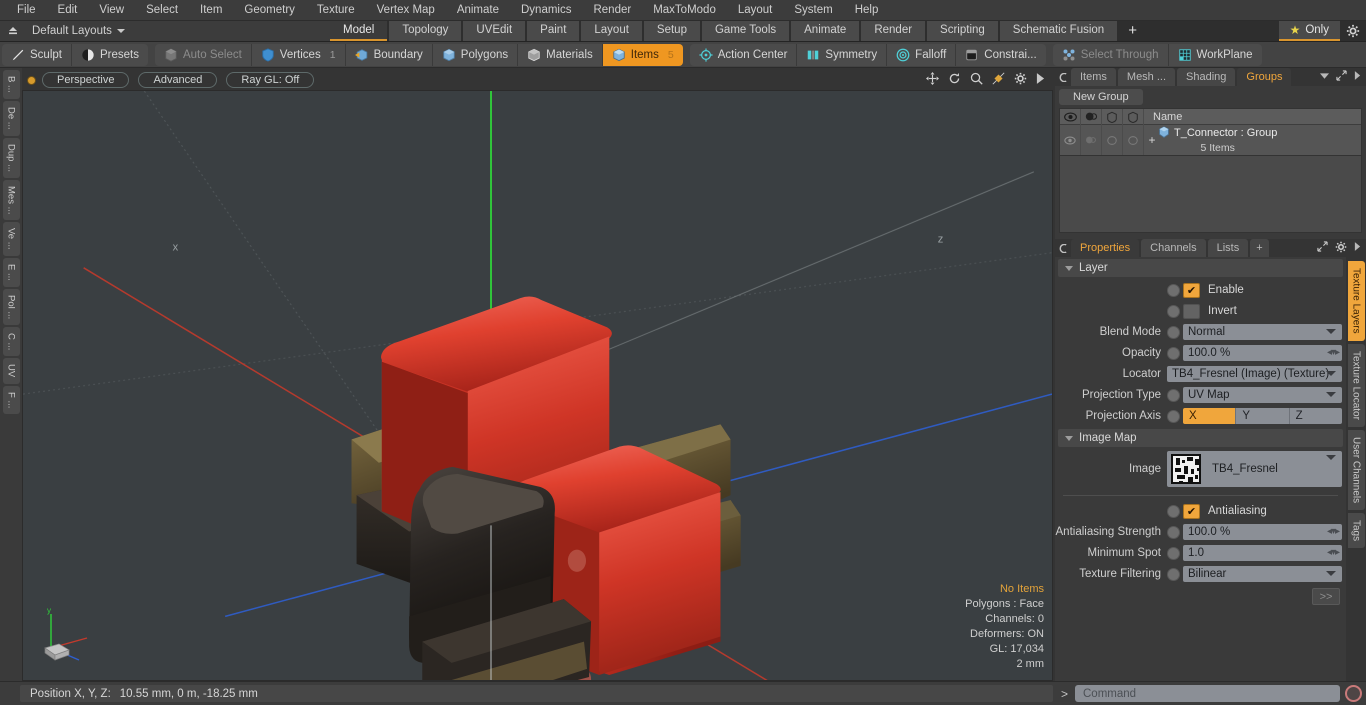 Image resolution: width=1366 pixels, height=705 pixels. Describe the element at coordinates (359, 31) in the screenshot. I see `tab-model: Model` at that location.